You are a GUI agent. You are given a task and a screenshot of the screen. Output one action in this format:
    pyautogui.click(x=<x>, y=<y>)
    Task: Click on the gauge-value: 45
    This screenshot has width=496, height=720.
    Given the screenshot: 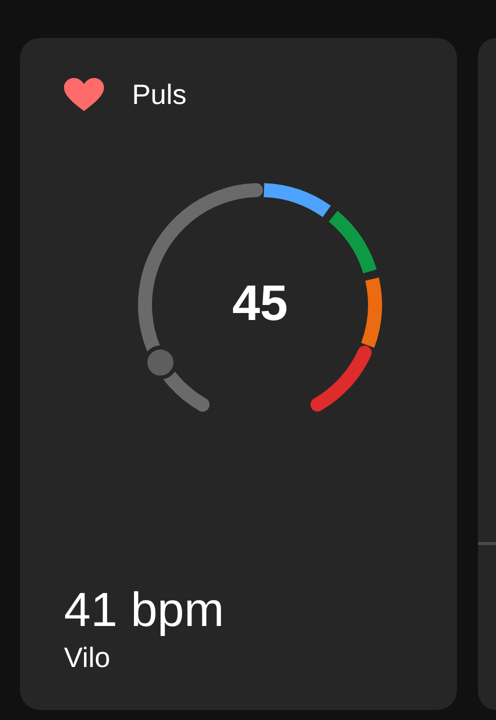 What is the action you would take?
    pyautogui.click(x=260, y=303)
    